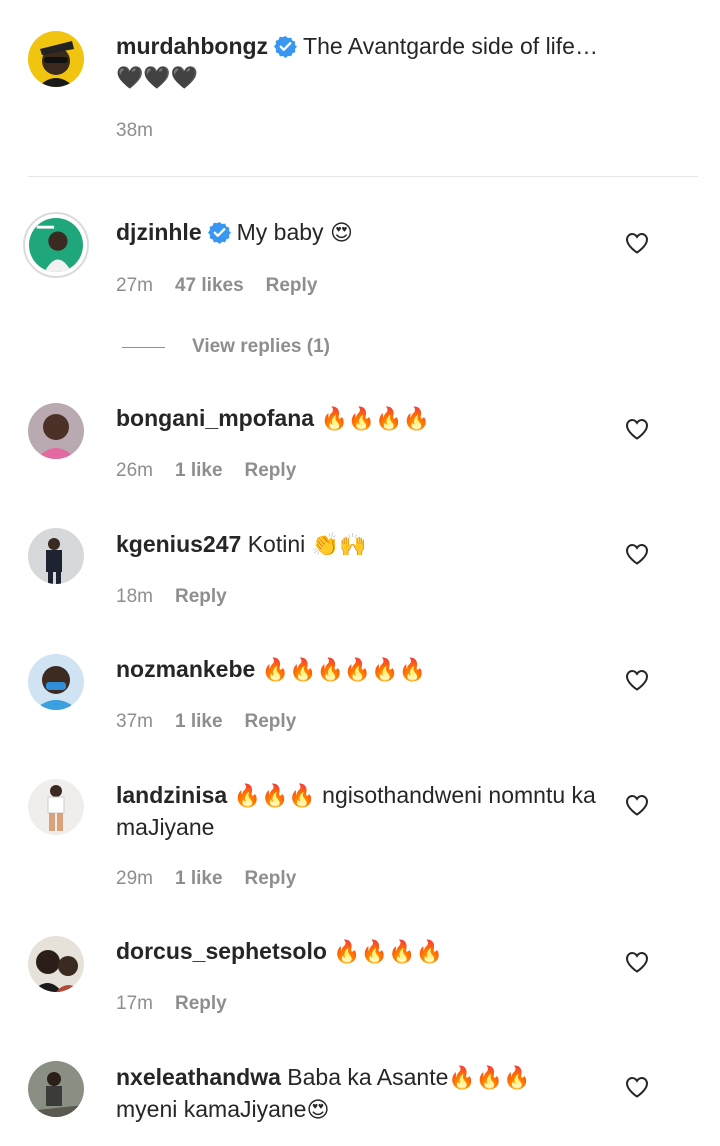 The image size is (720, 1146). What do you see at coordinates (318, 1110) in the screenshot?
I see `comment-emoji-2: 😍` at bounding box center [318, 1110].